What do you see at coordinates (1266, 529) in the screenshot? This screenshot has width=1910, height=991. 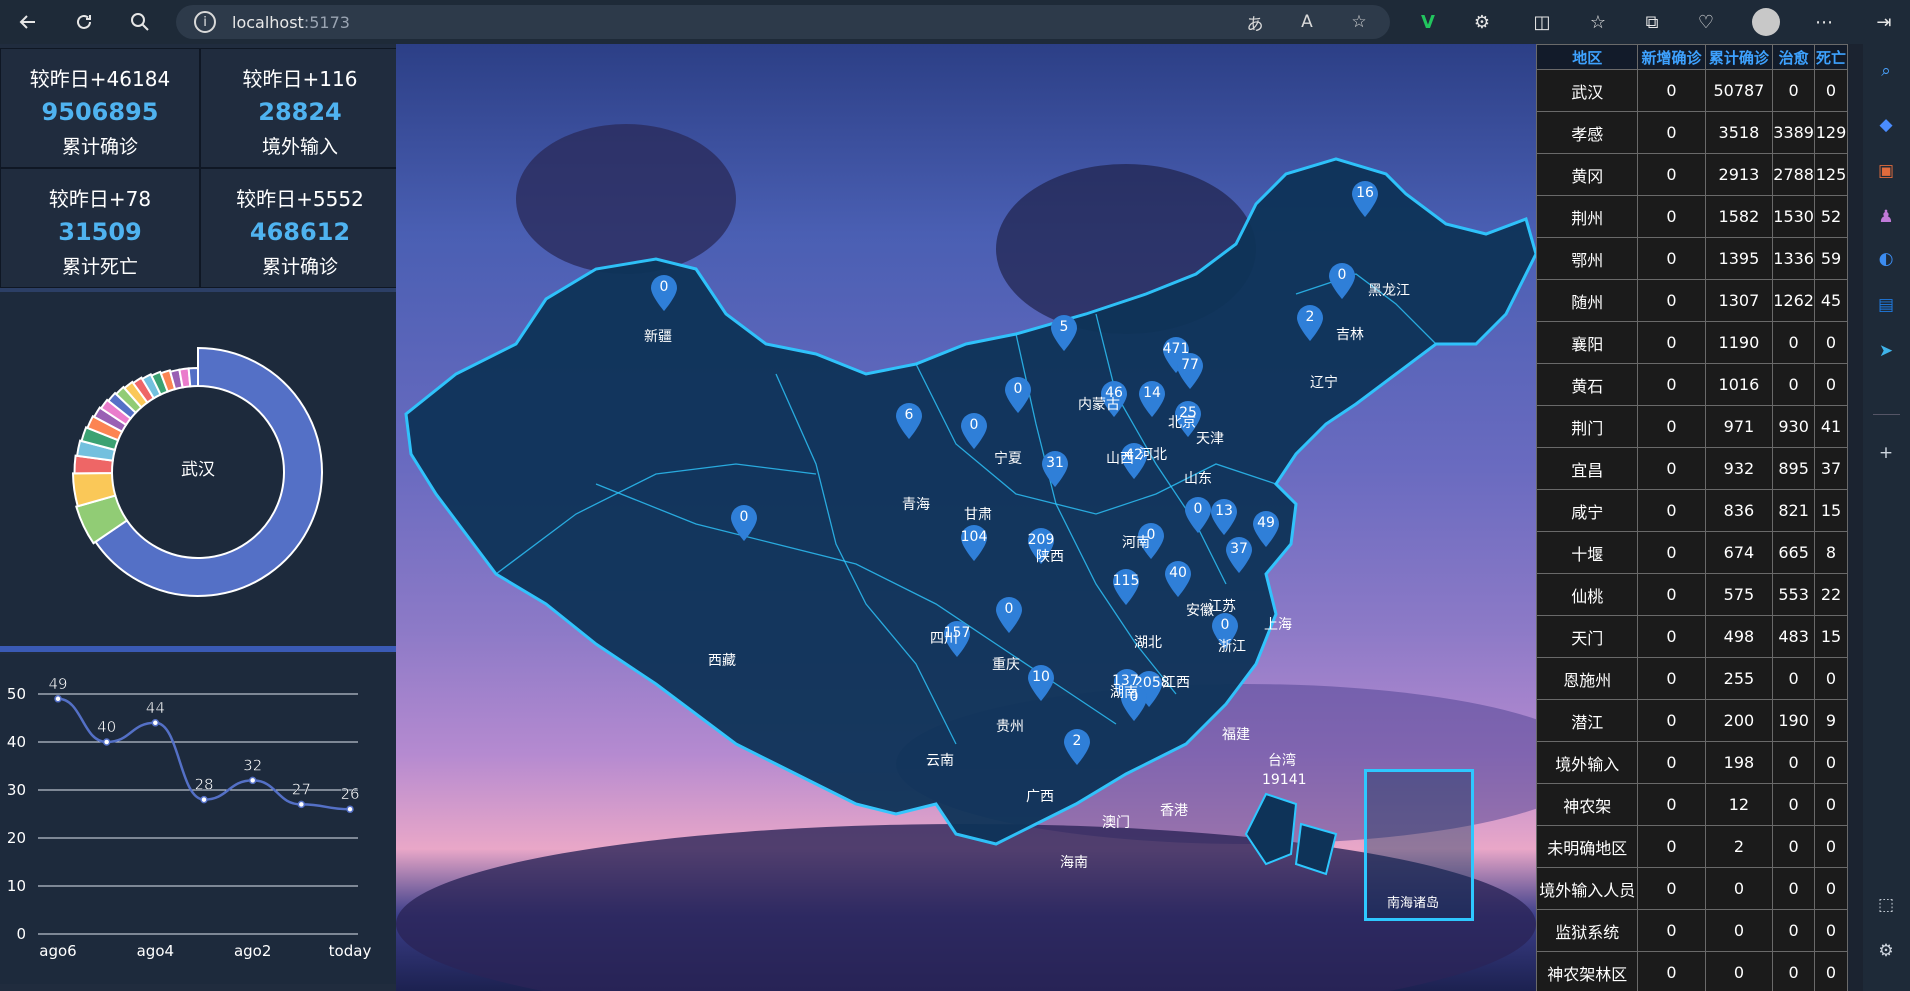 I see `map-pin-shanghai: 49` at bounding box center [1266, 529].